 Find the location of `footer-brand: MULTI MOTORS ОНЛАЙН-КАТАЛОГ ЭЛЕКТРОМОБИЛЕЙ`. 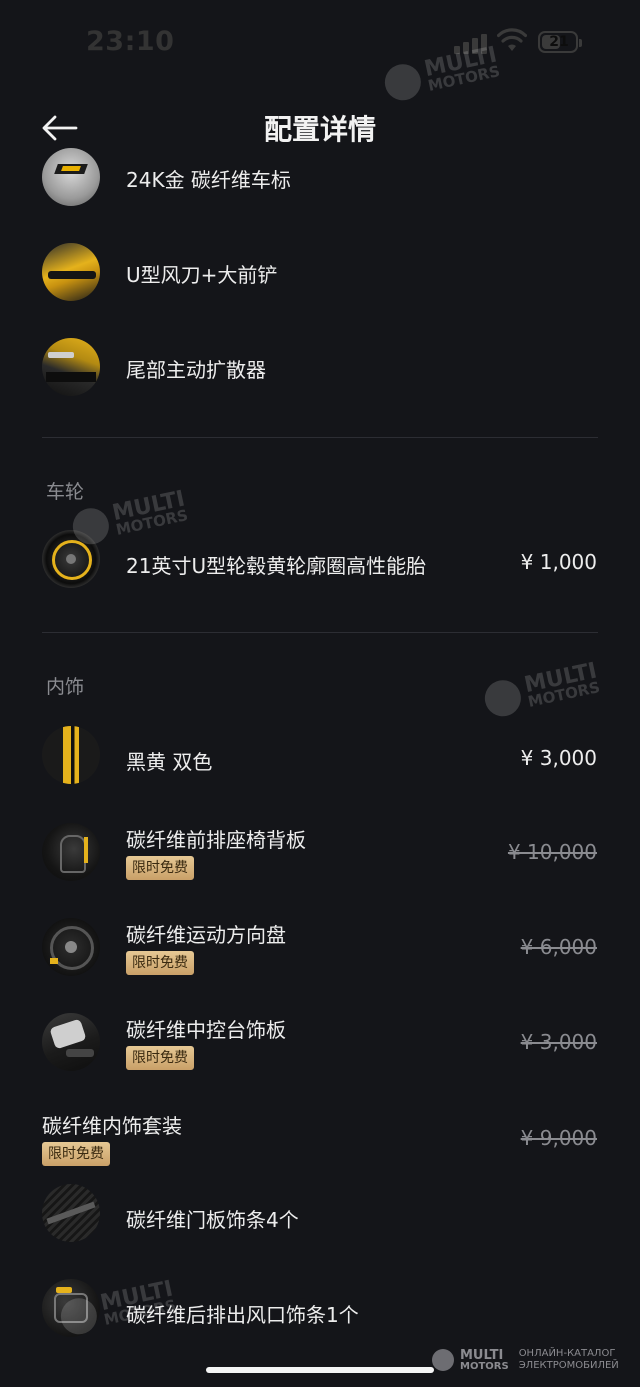

footer-brand: MULTI MOTORS ОНЛАЙН-КАТАЛОГ ЭЛЕКТРОМОБИЛЕЙ is located at coordinates (525, 1360).